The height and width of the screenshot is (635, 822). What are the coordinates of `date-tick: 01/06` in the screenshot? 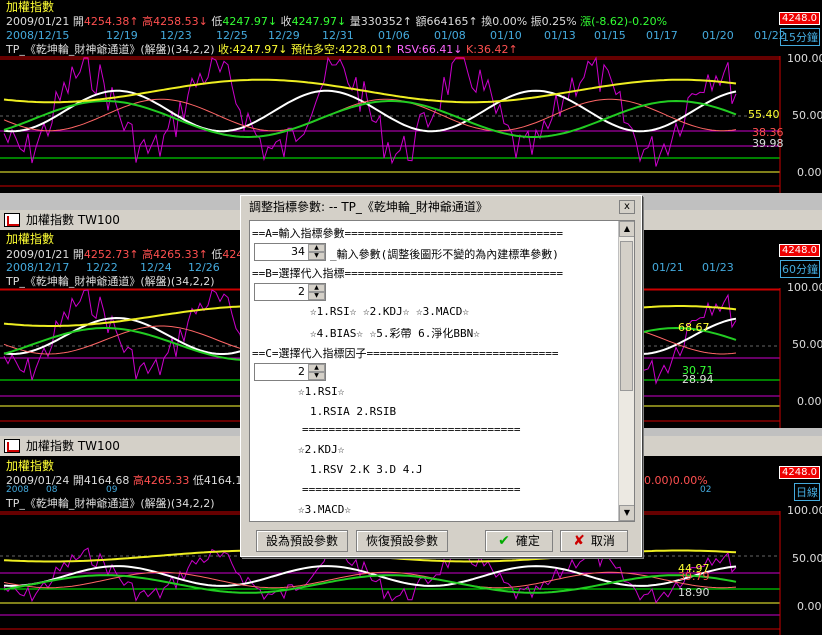 It's located at (394, 35).